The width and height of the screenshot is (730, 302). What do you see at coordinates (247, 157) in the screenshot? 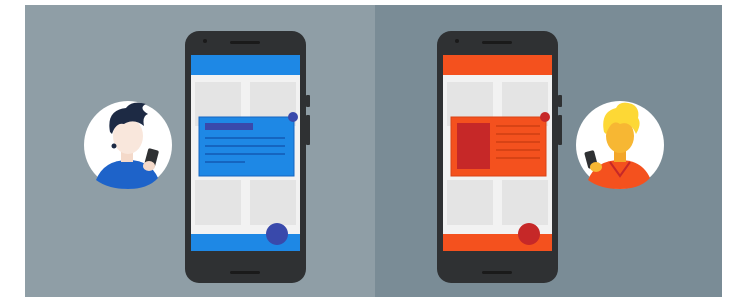
I see `left-phone` at bounding box center [247, 157].